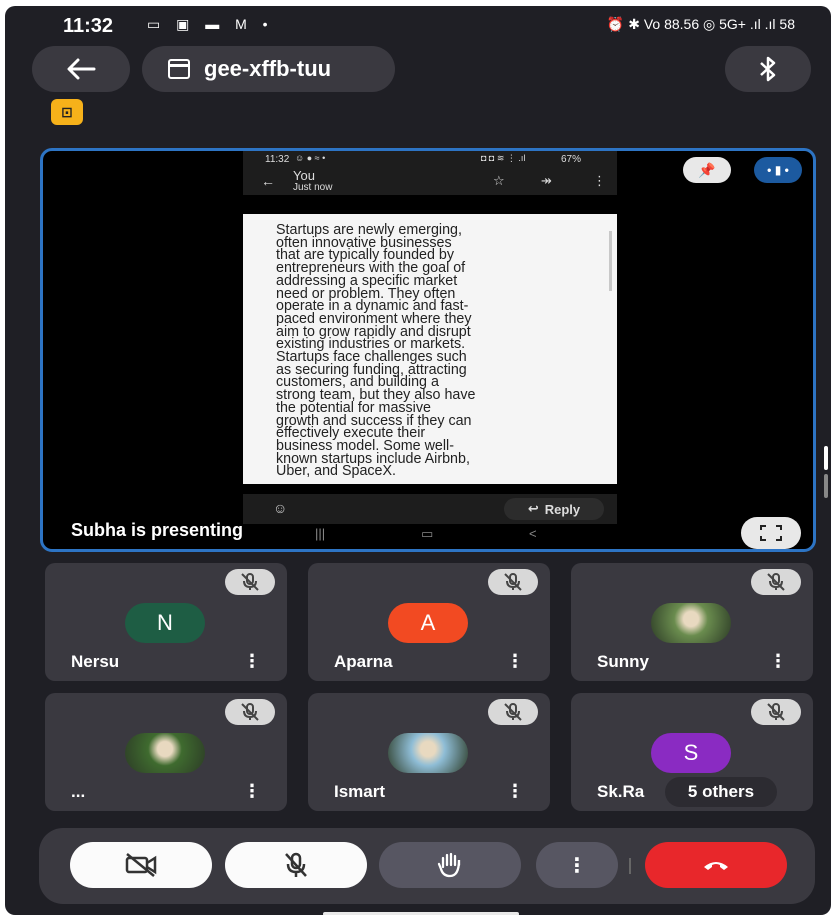  I want to click on captions-badge: ⊡, so click(67, 112).